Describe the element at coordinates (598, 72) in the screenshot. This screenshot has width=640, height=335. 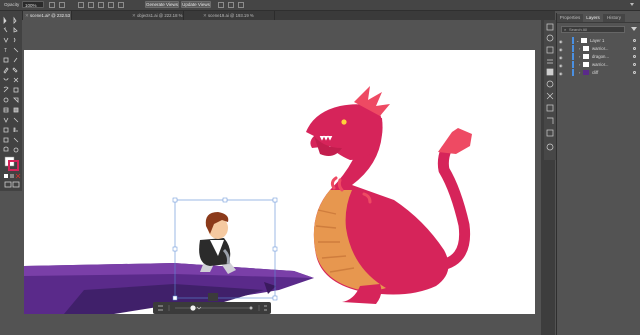
I see `layer-row: ◉ › cliff` at that location.